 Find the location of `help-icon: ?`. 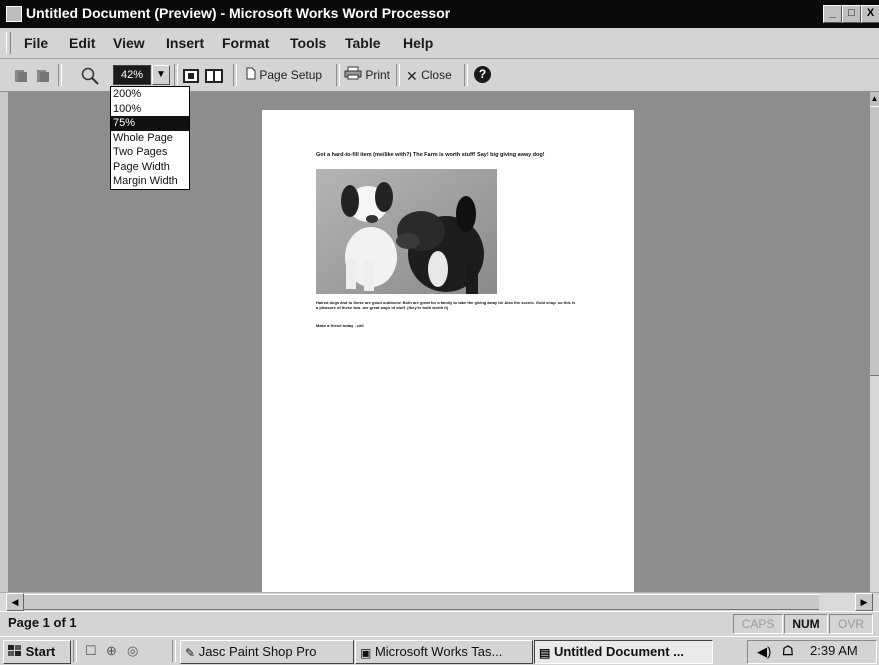

help-icon: ? is located at coordinates (482, 74).